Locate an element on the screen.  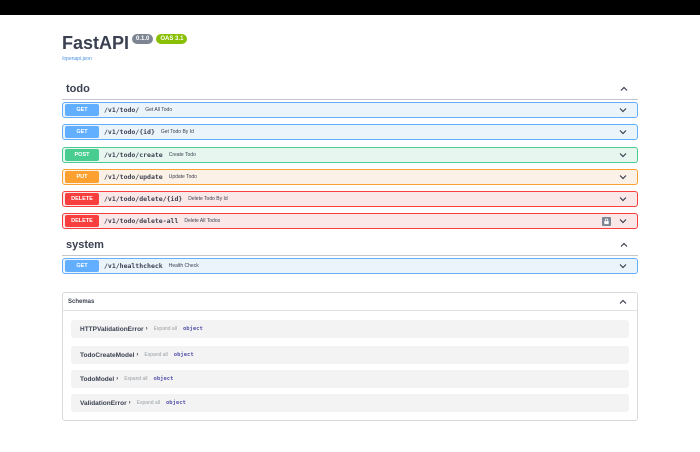
version-badge: 0.1.0 is located at coordinates (143, 39).